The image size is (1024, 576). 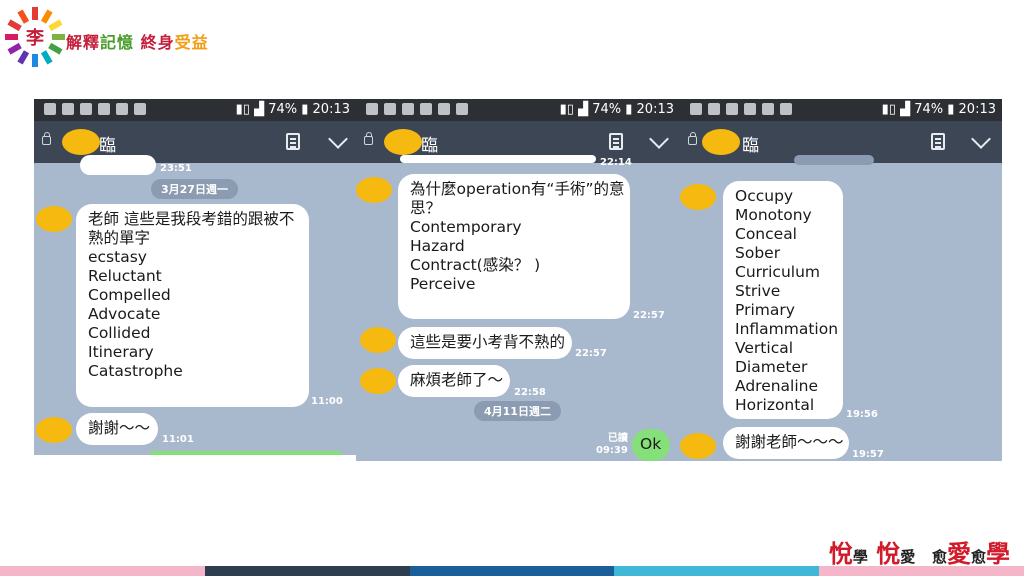 What do you see at coordinates (786, 443) in the screenshot?
I see `message-bubble: 謝謝老師～～～` at bounding box center [786, 443].